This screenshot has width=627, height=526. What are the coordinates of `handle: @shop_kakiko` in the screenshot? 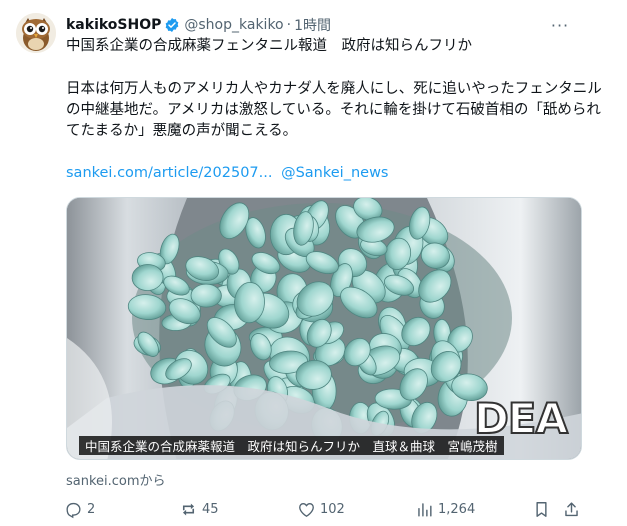 It's located at (233, 25).